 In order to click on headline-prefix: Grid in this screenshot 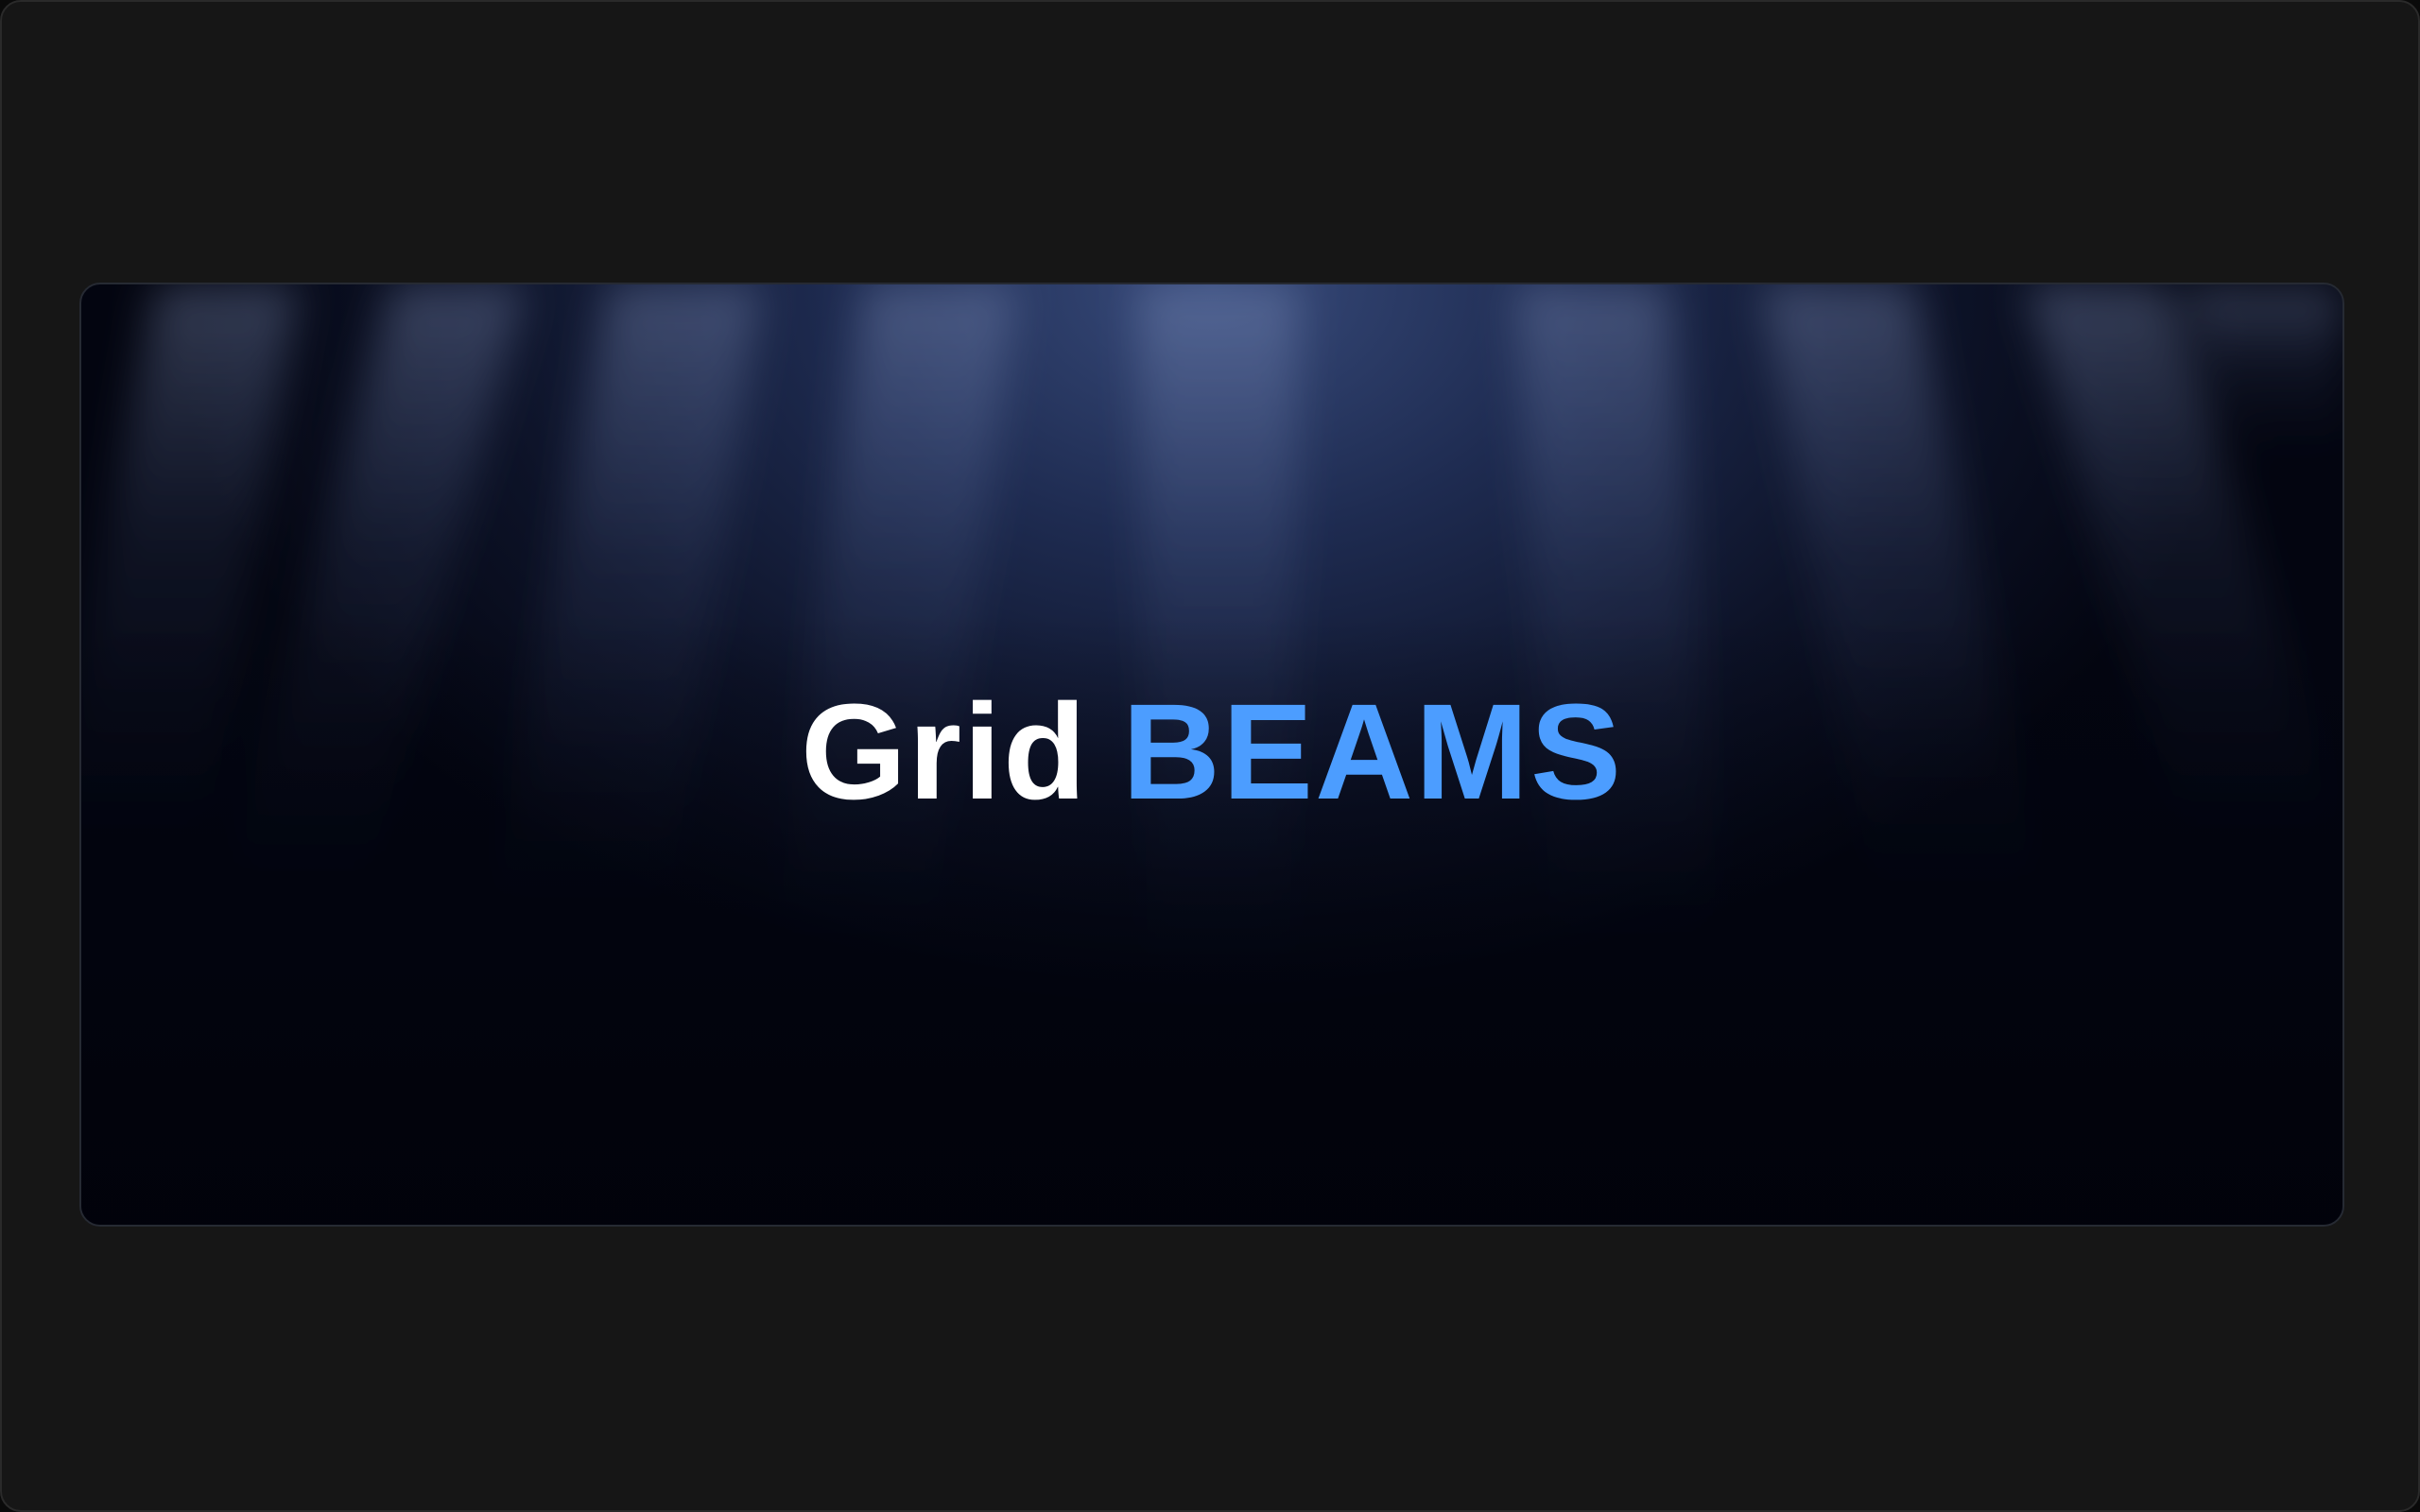, I will do `click(944, 752)`.